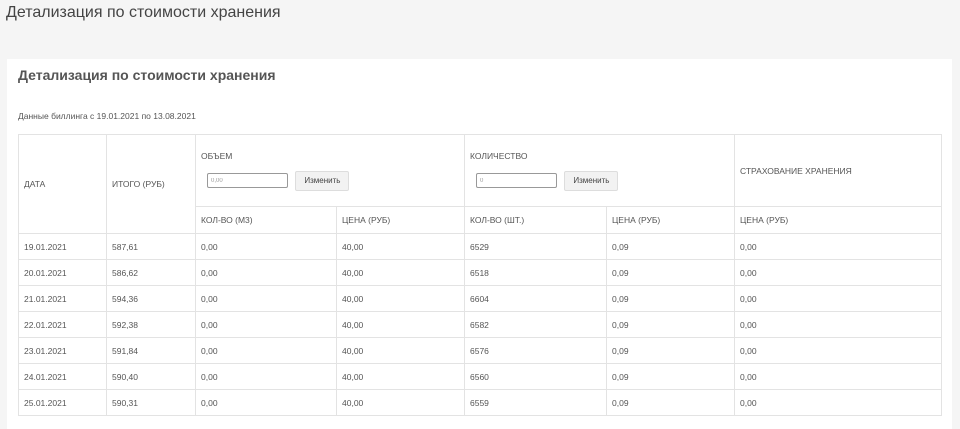 Image resolution: width=960 pixels, height=429 pixels. I want to click on volume-change-button: Изменить, so click(322, 180).